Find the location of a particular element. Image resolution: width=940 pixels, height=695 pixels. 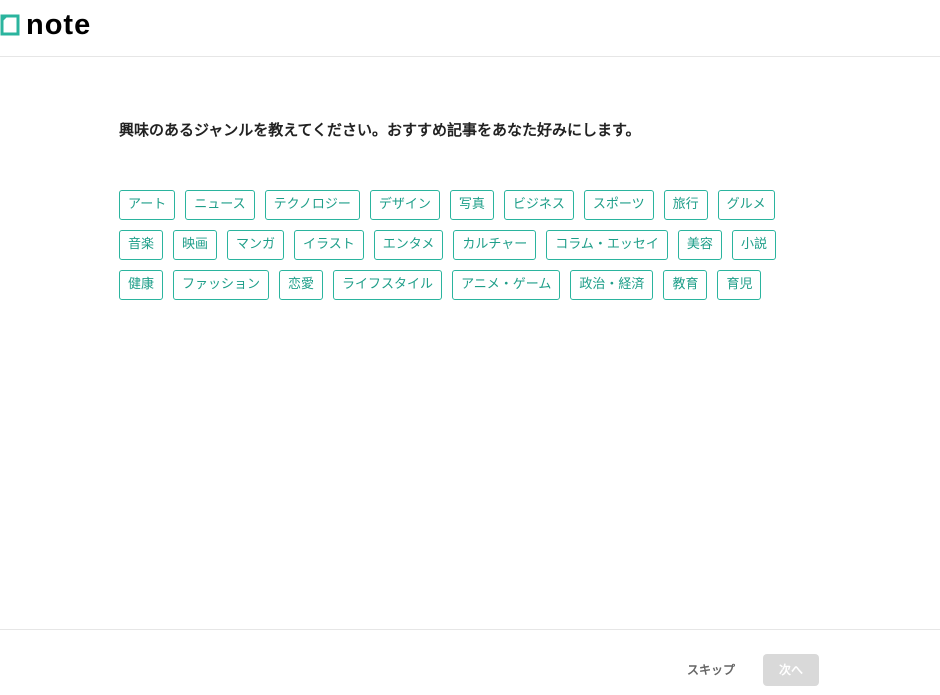

logo-text: note is located at coordinates (59, 25).